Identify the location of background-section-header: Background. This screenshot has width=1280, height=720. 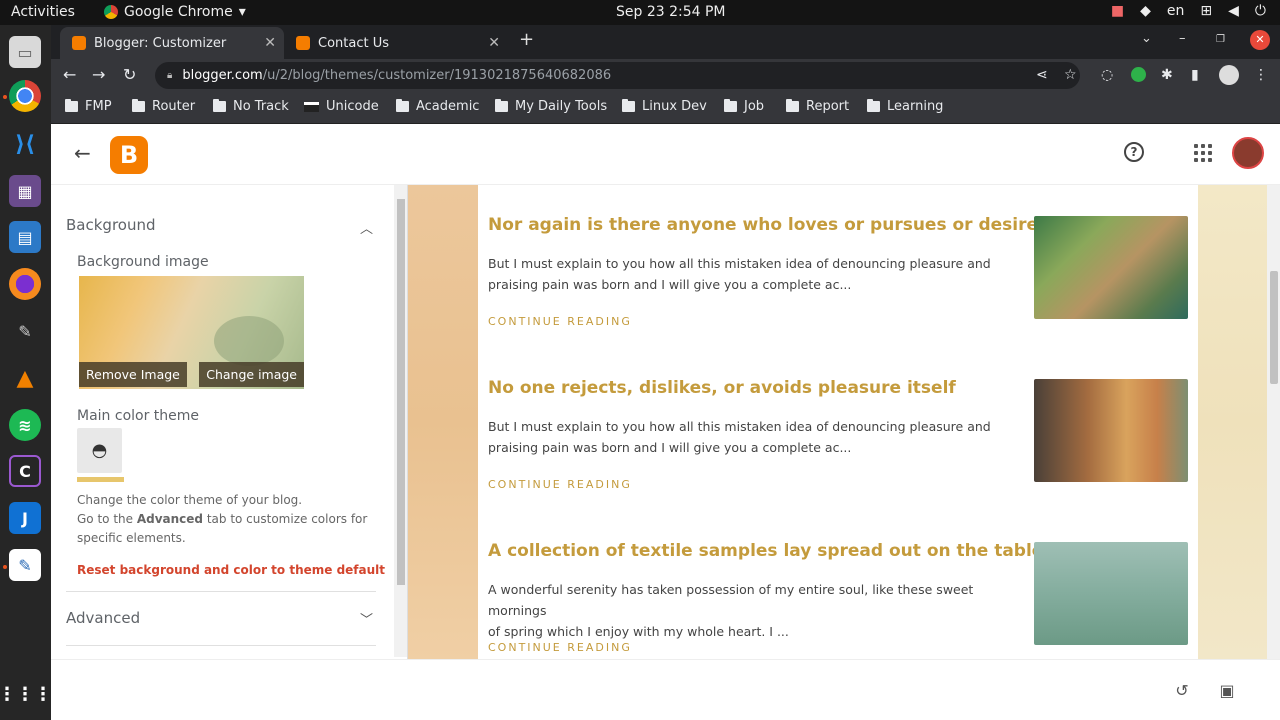
(111, 225).